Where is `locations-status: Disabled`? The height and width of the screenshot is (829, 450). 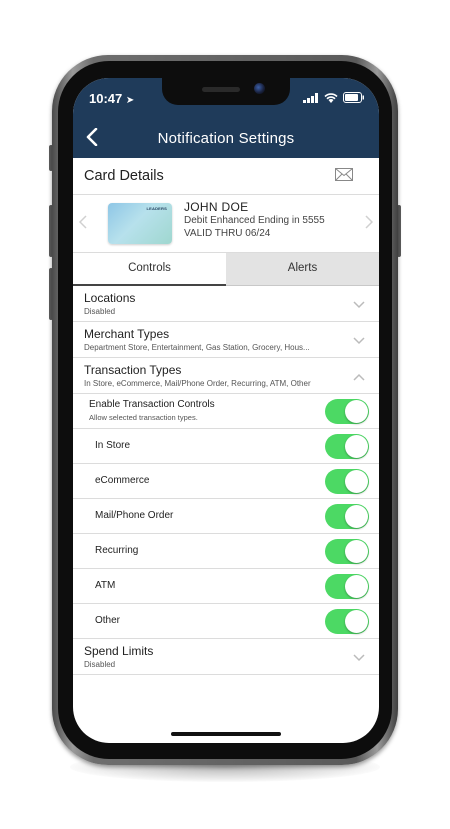
locations-status: Disabled is located at coordinates (100, 311).